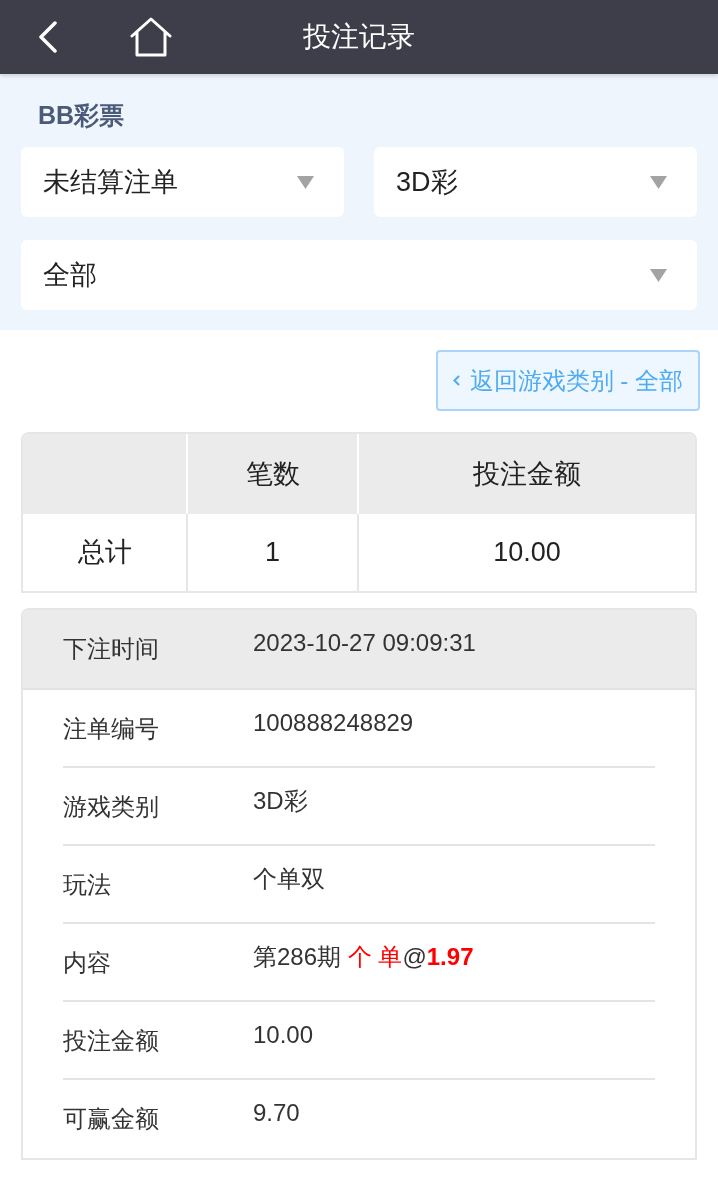 The image size is (718, 1203). Describe the element at coordinates (363, 957) in the screenshot. I see `detail-value: 第286期 个 单@1.97` at that location.